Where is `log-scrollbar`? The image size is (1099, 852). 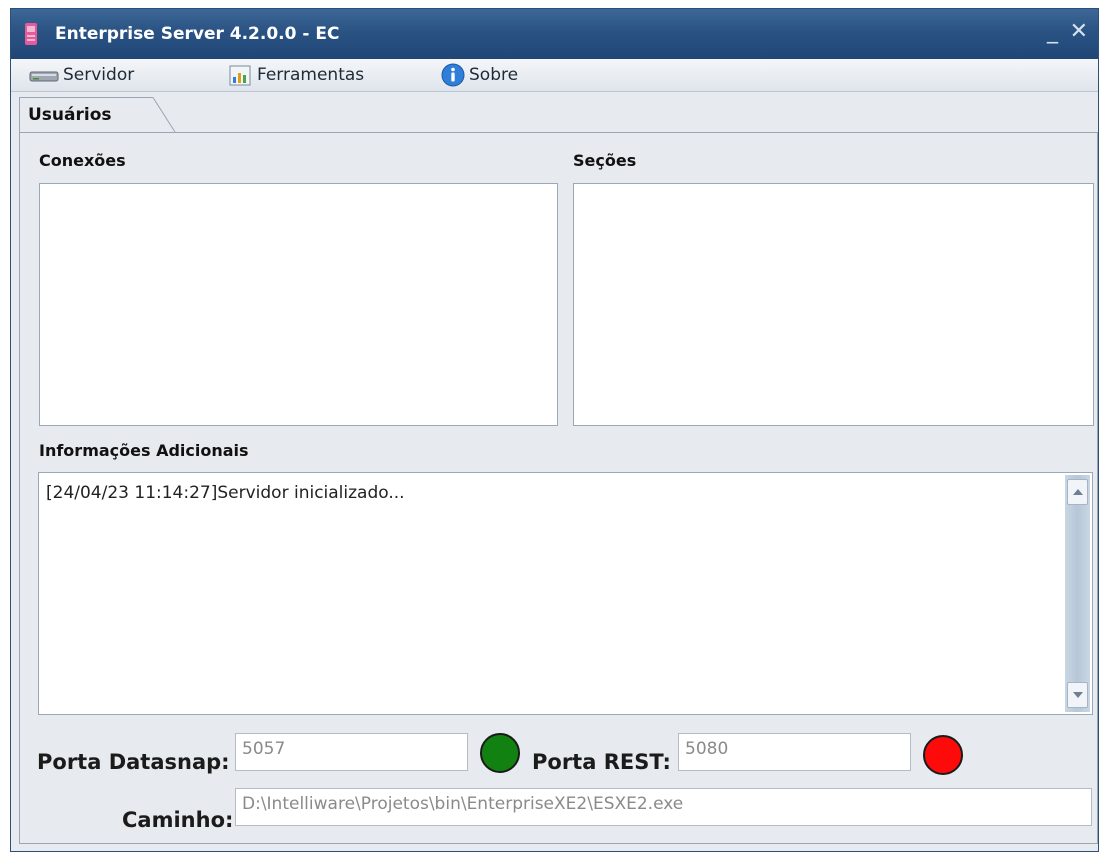
log-scrollbar is located at coordinates (1077, 593).